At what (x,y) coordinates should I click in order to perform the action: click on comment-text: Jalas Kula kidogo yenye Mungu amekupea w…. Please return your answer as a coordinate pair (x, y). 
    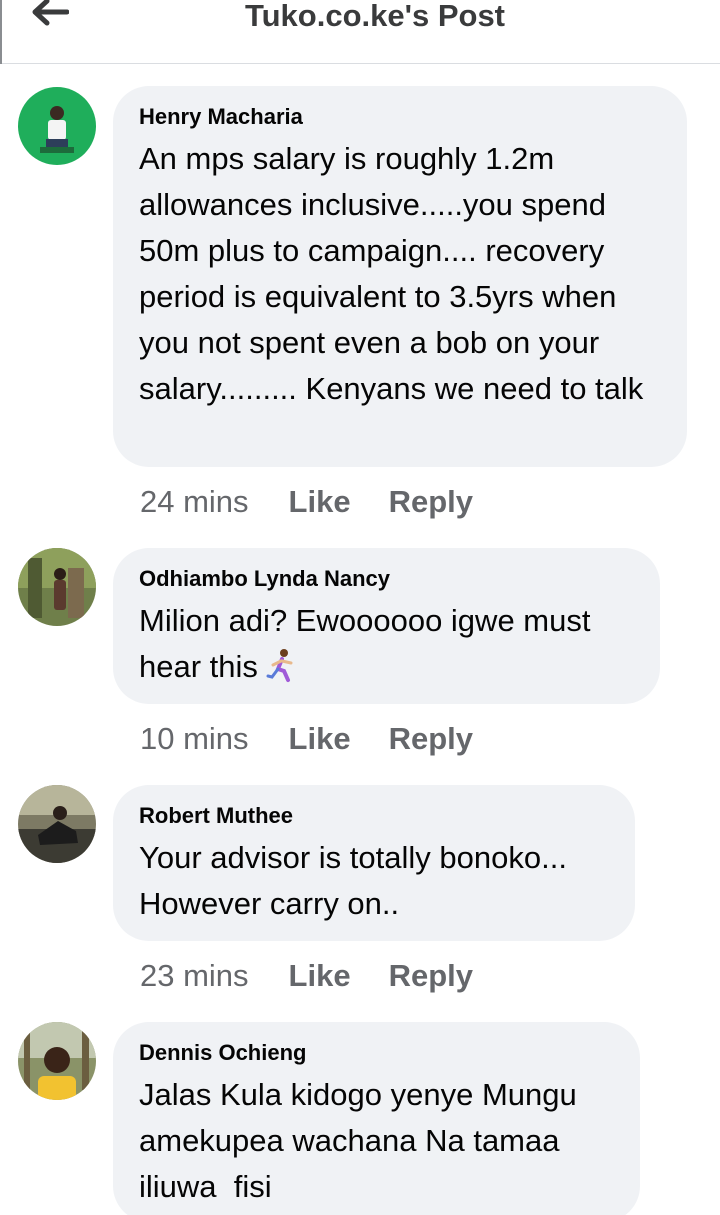
    Looking at the image, I should click on (362, 1140).